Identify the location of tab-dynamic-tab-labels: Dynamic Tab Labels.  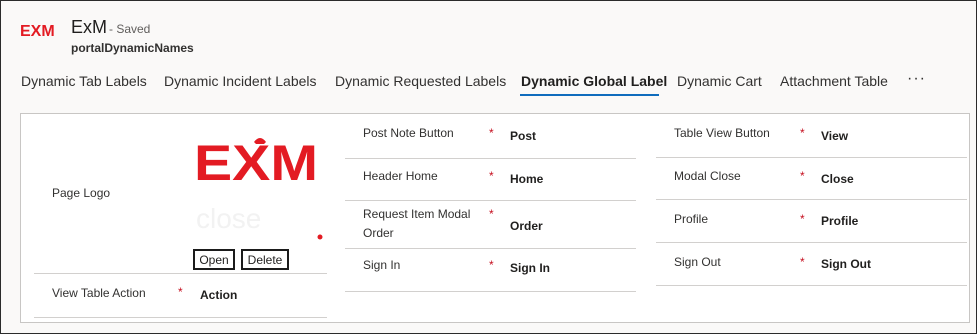
(84, 81).